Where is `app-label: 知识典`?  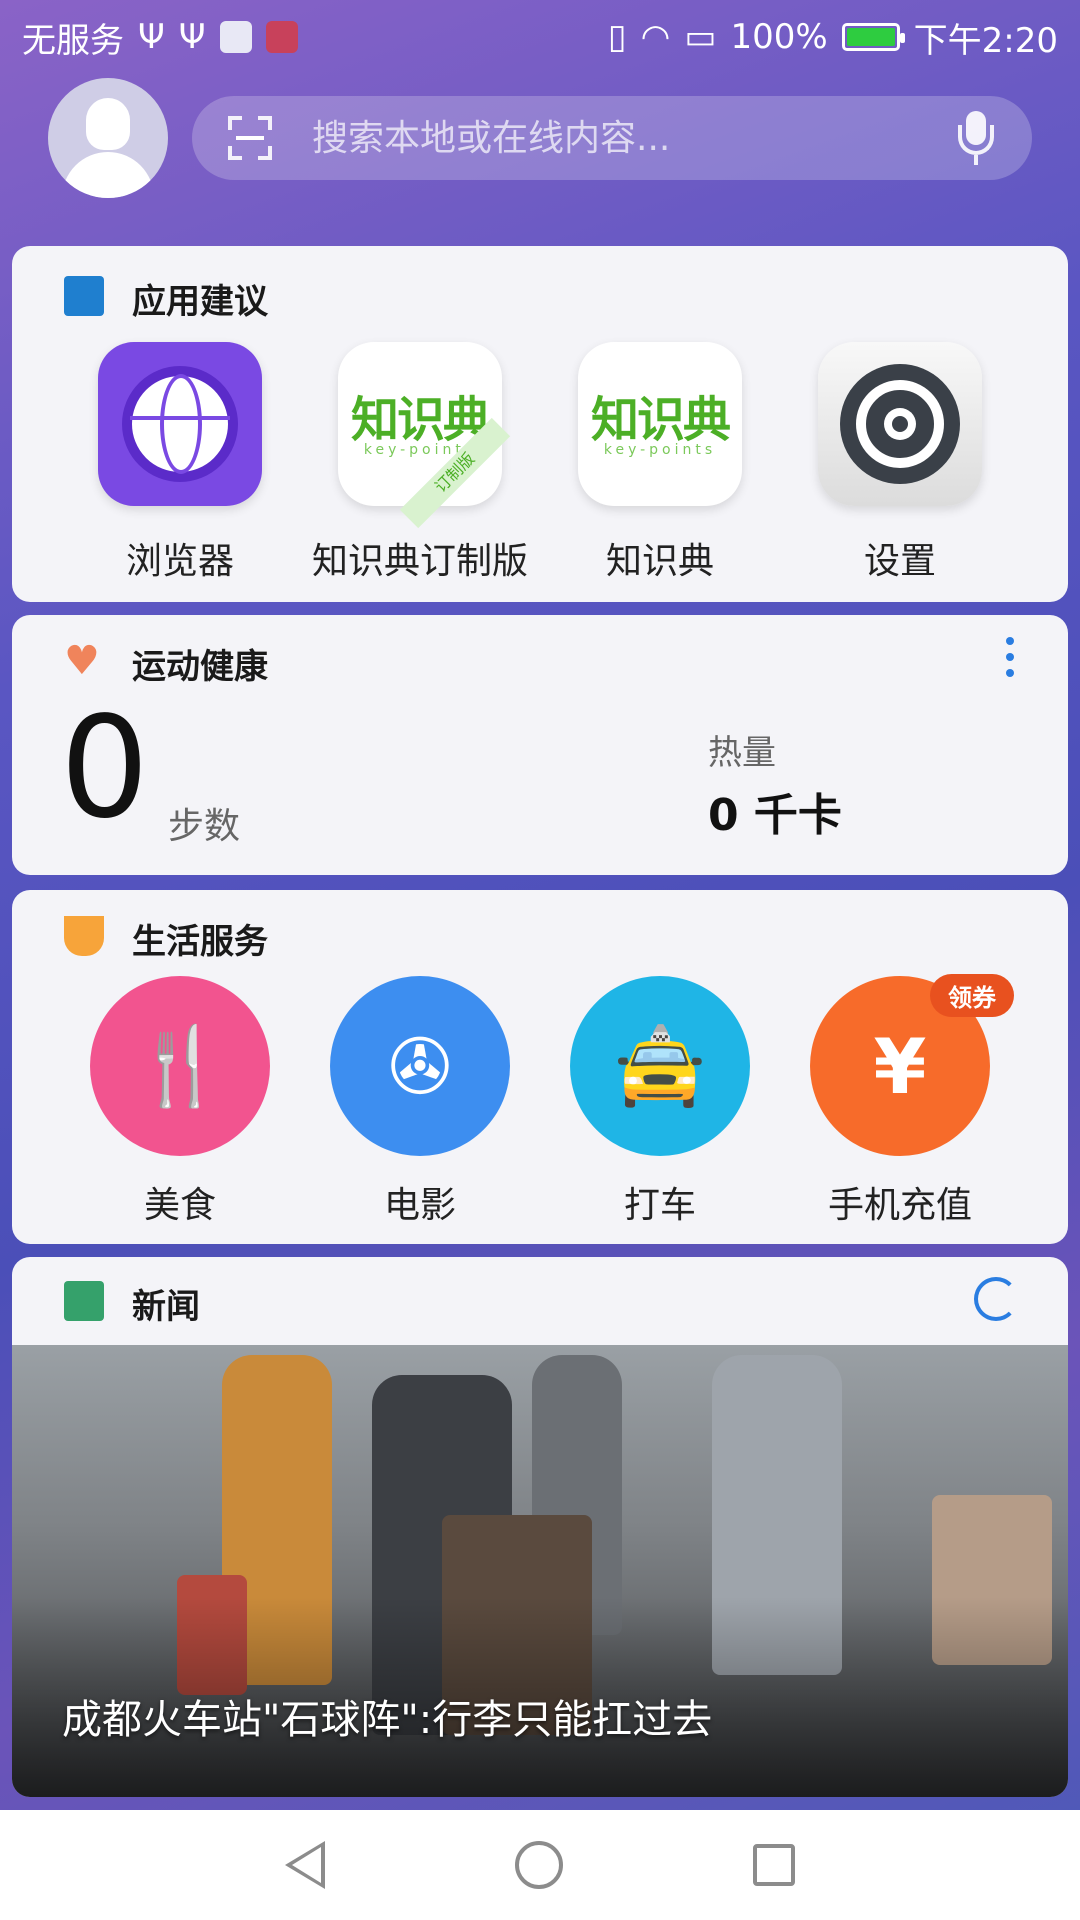
app-label: 知识典 is located at coordinates (659, 561).